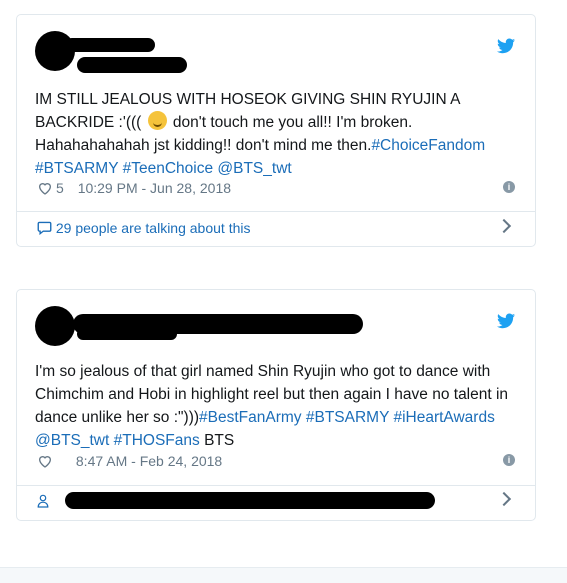  I want to click on hashtag-link: #ChoiceFandom, so click(428, 145).